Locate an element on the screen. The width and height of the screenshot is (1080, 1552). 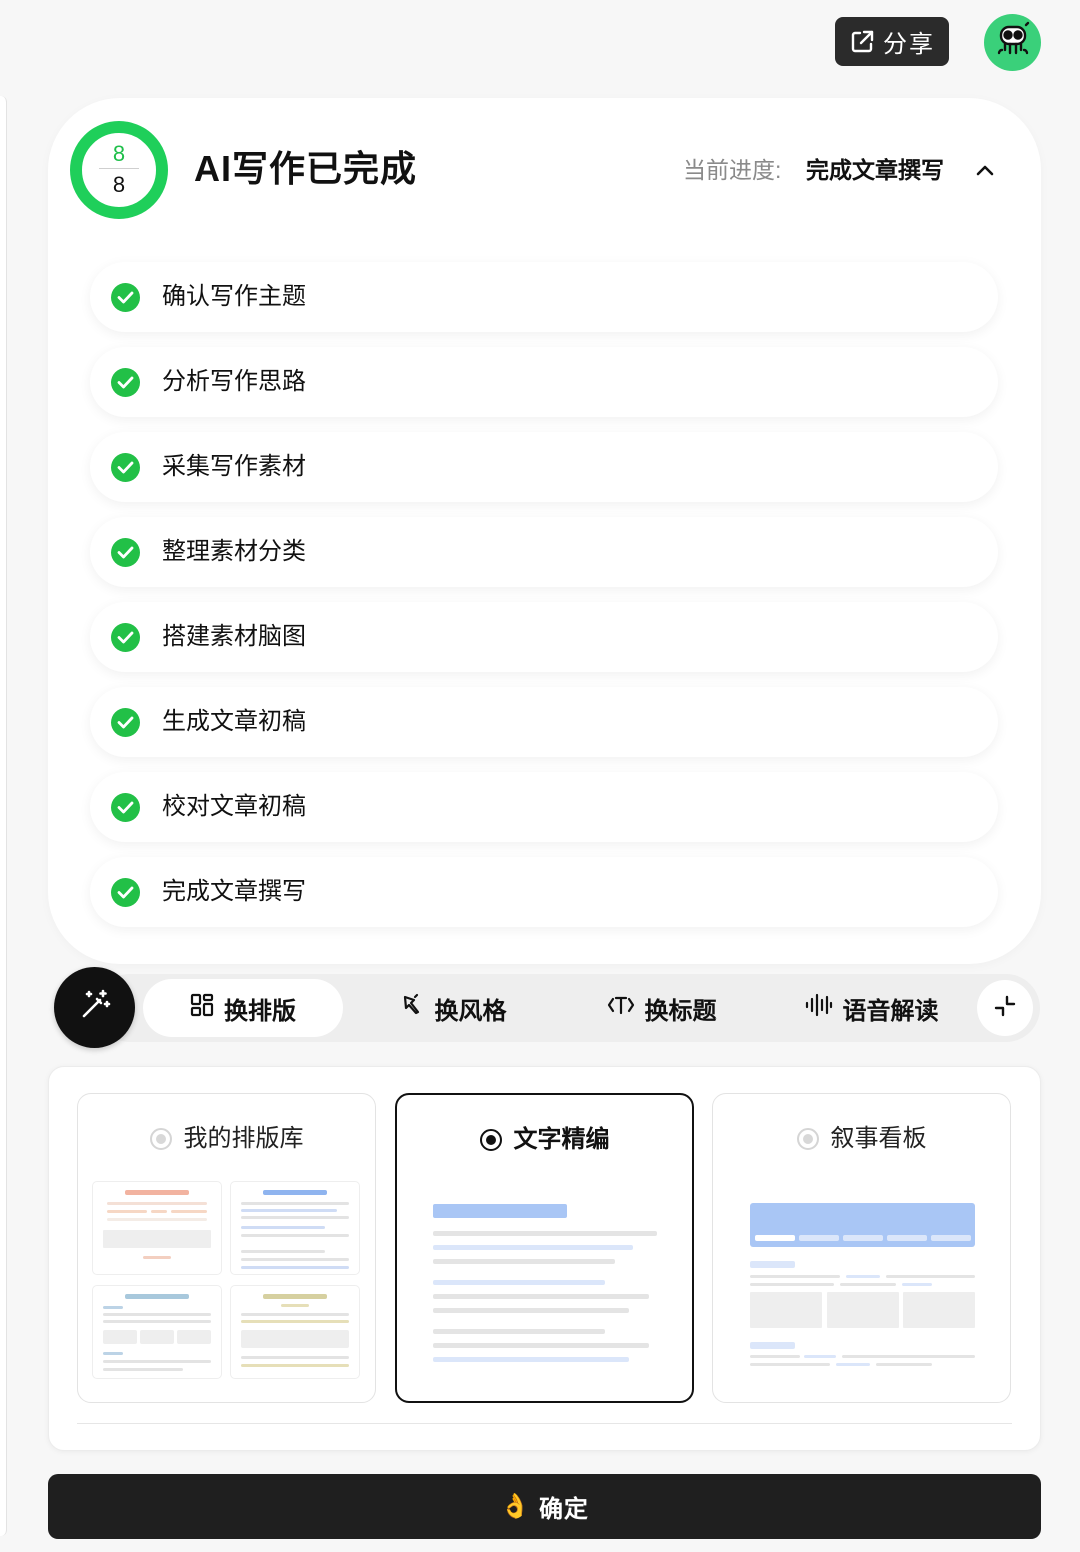
layout-option-text-refine: 文字精编 is located at coordinates (544, 1248).